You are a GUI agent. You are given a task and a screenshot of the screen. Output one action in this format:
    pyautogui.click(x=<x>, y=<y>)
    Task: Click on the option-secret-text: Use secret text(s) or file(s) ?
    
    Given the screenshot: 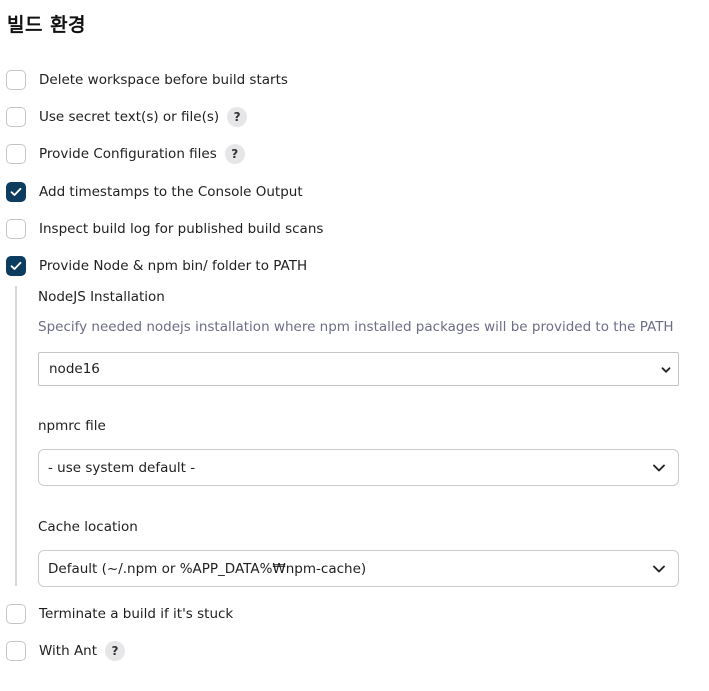 What is the action you would take?
    pyautogui.click(x=127, y=117)
    